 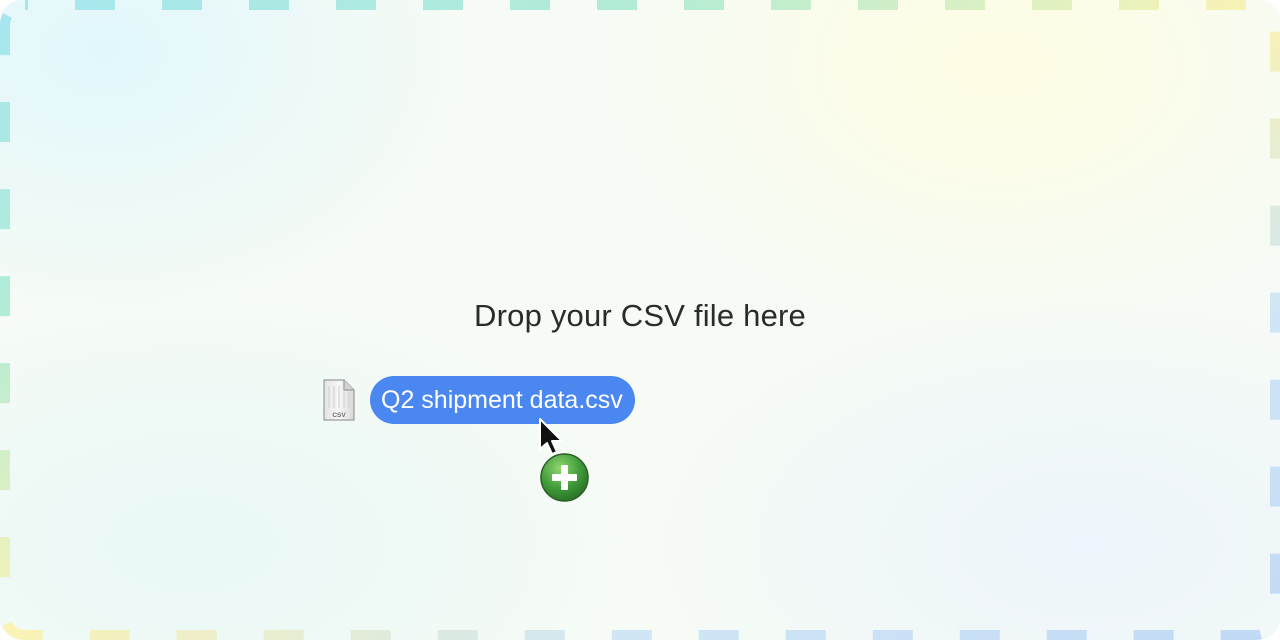 I want to click on csv-file-icon: CSV, so click(x=339, y=400).